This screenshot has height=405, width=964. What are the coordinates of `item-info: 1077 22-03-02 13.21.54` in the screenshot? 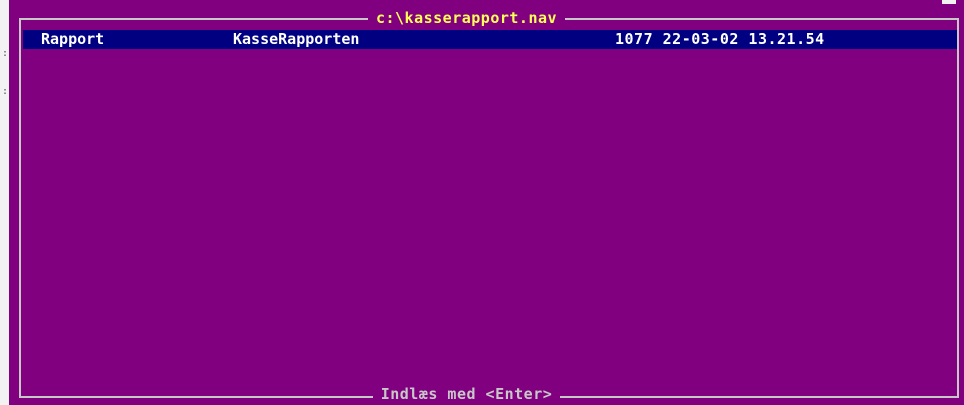 It's located at (720, 39).